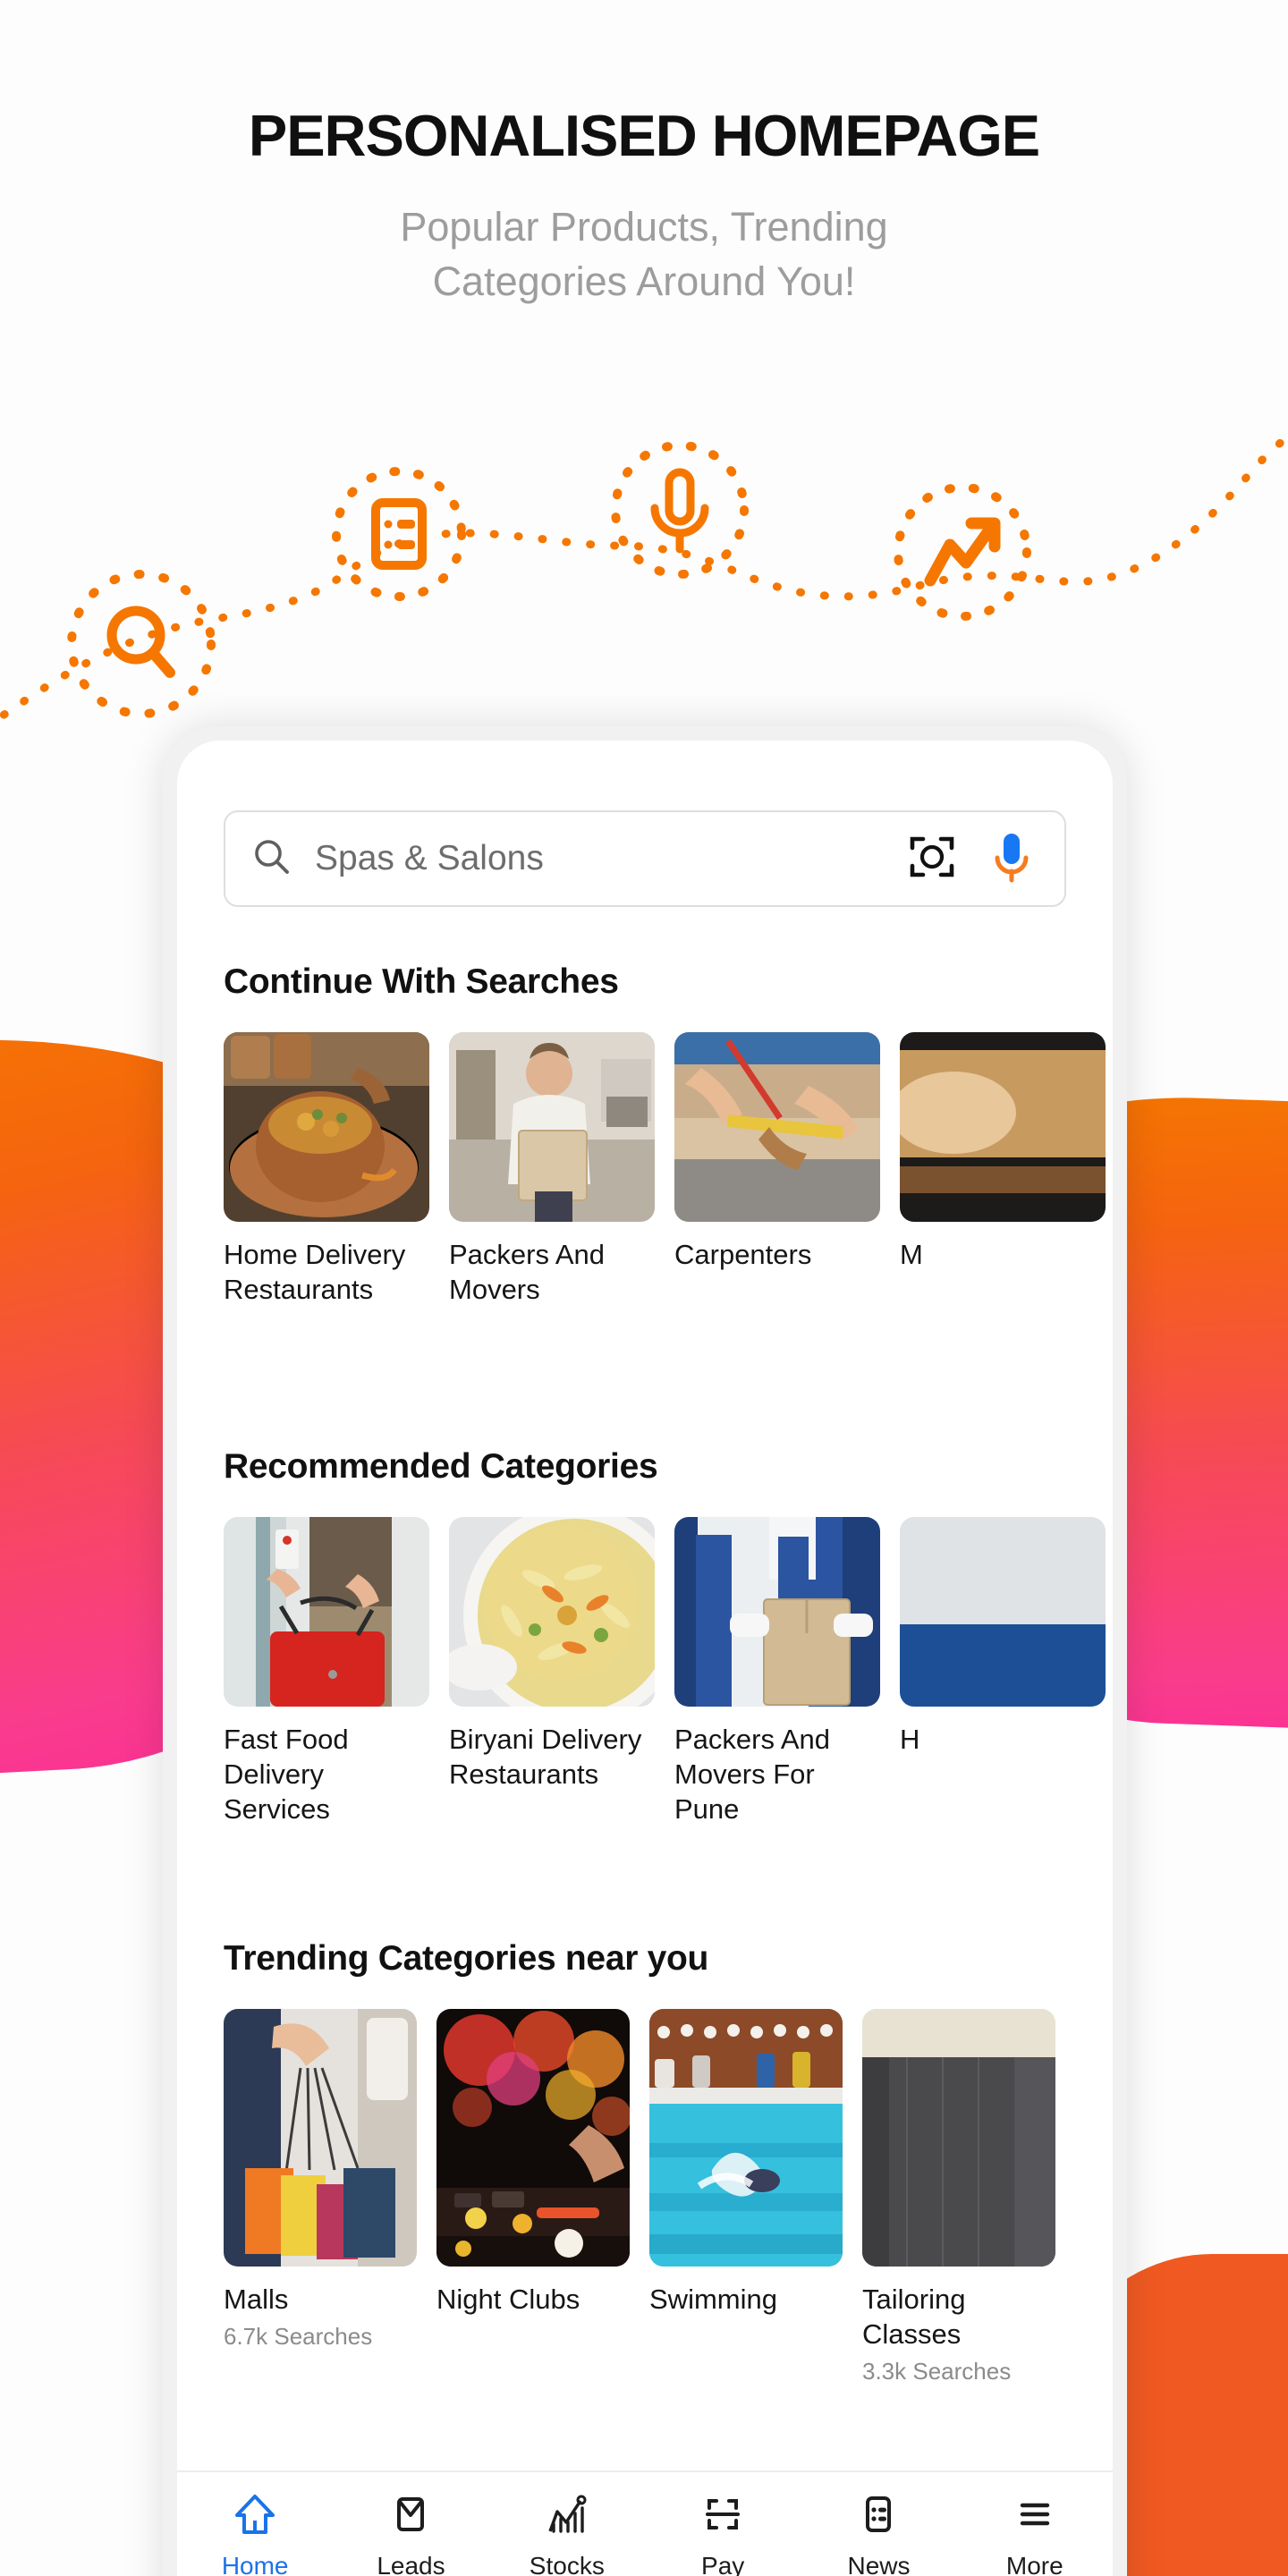 This screenshot has height=2576, width=1288. I want to click on card-label: Swimming, so click(713, 2299).